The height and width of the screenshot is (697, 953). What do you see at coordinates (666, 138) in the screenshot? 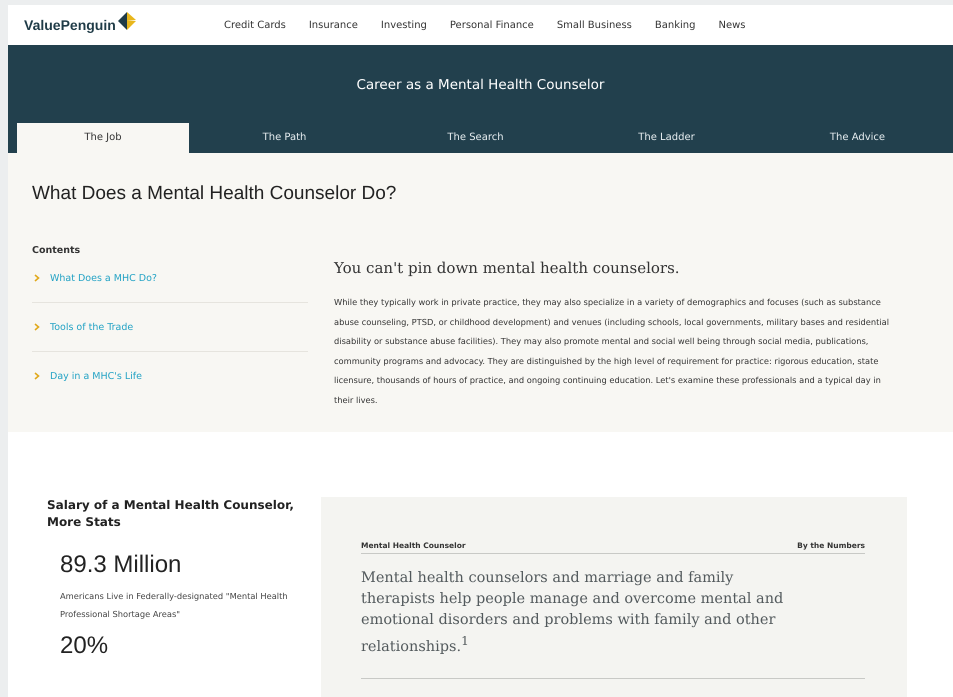
I see `tab: The Ladder` at bounding box center [666, 138].